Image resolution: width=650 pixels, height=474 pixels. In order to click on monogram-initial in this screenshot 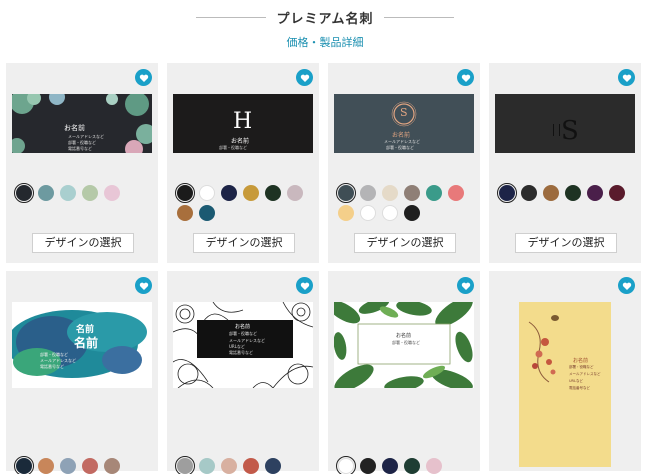, I will do `click(556, 130)`.